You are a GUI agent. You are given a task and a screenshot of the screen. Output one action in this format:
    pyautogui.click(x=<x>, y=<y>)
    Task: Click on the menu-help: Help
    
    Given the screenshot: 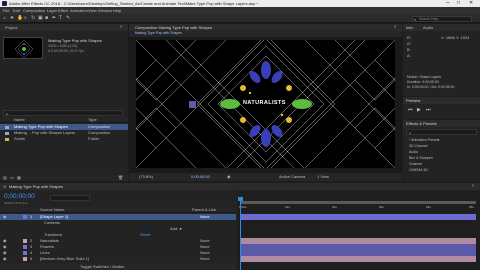 What is the action you would take?
    pyautogui.click(x=117, y=10)
    